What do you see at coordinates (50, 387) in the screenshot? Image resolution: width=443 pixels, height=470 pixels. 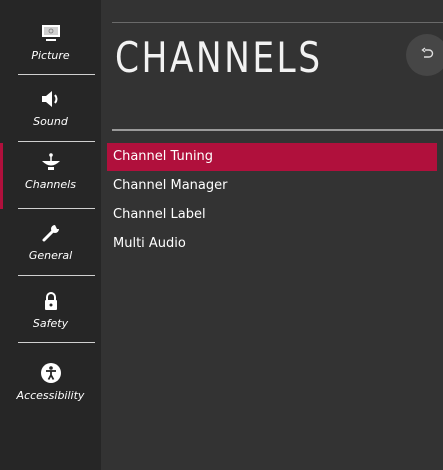 I see `sidebar-item-accessibility: Accessibility` at bounding box center [50, 387].